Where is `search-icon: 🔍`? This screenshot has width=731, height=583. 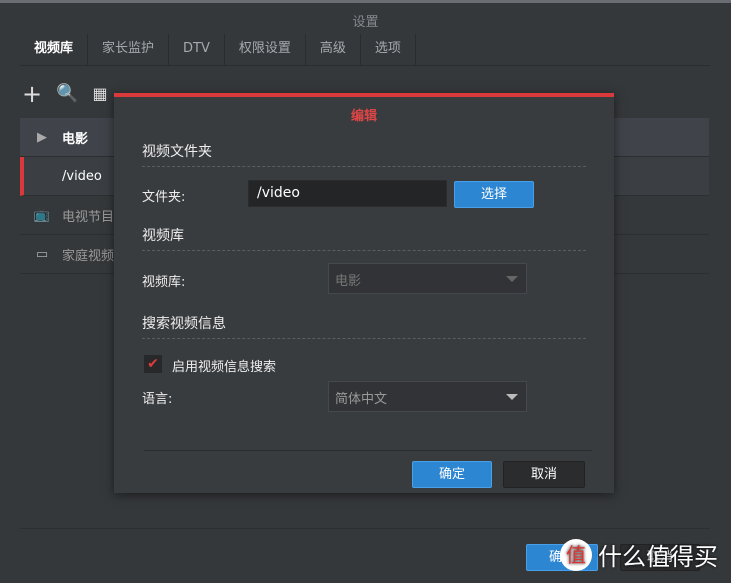
search-icon: 🔍 is located at coordinates (67, 94).